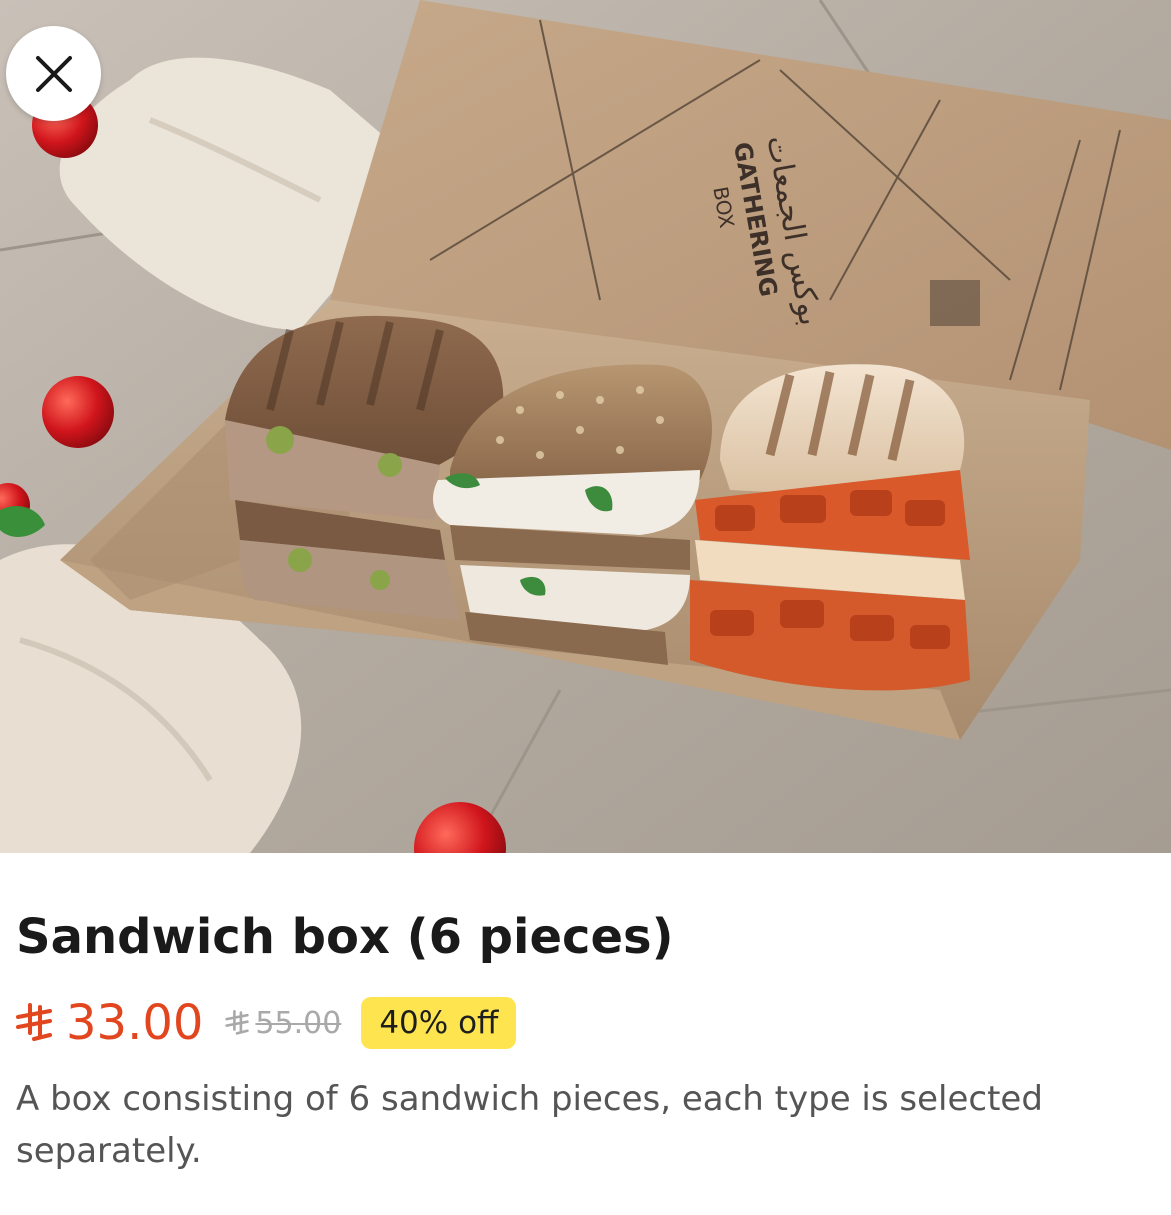  I want to click on current-price: 33.00, so click(109, 1023).